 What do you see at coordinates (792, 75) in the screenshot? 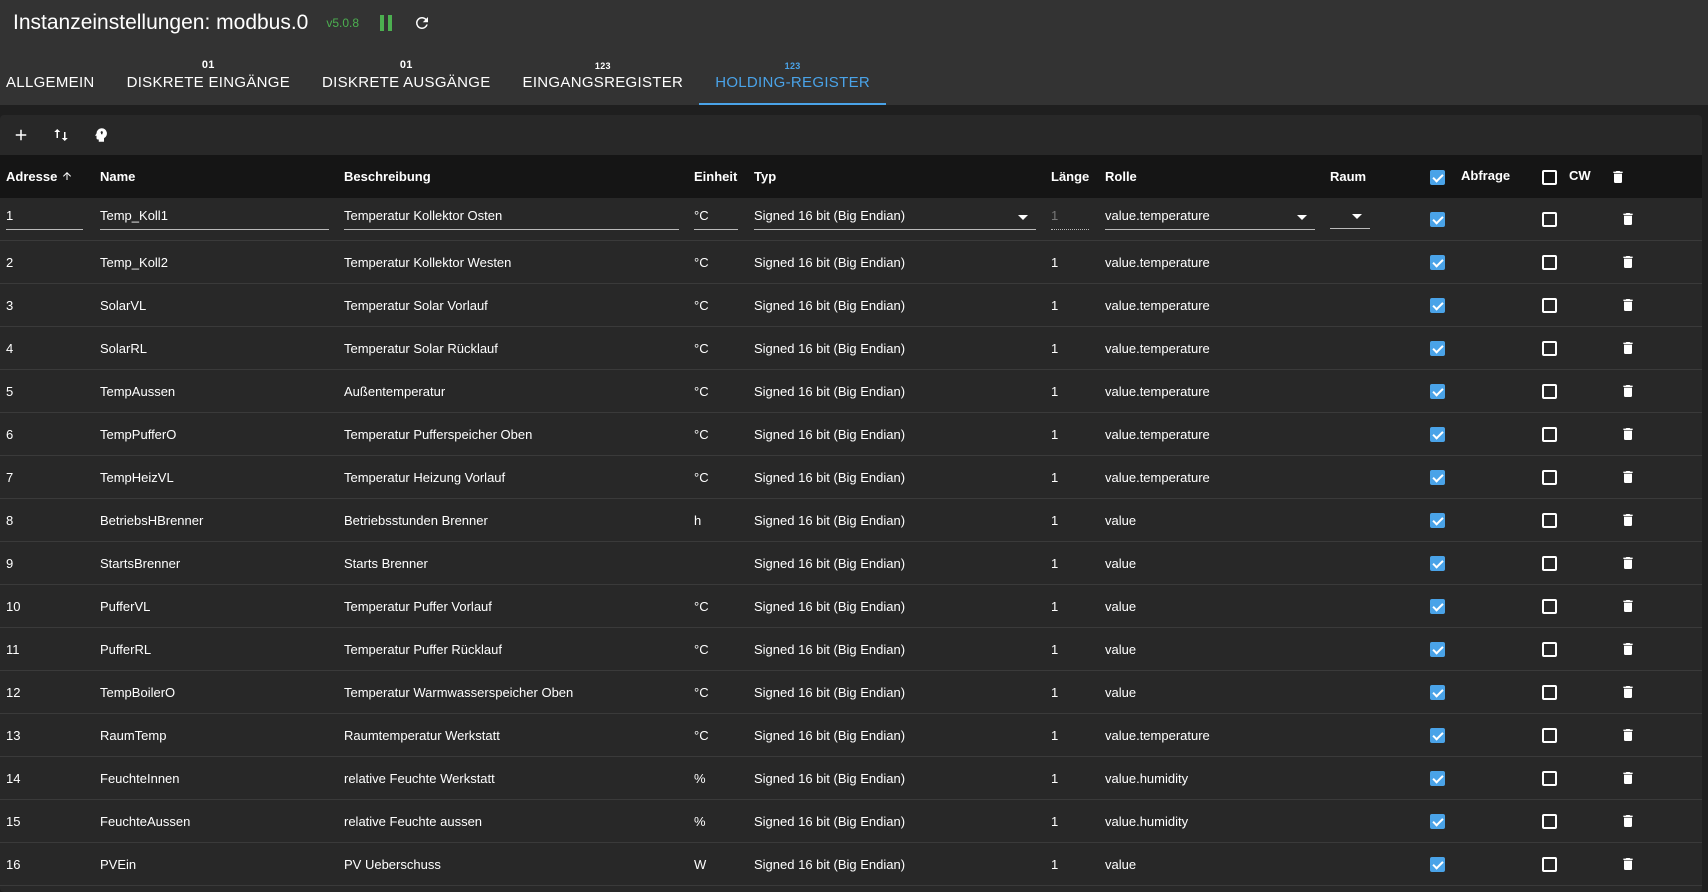
I see `tab-holding-register: 123 HOLDING-REGISTER` at bounding box center [792, 75].